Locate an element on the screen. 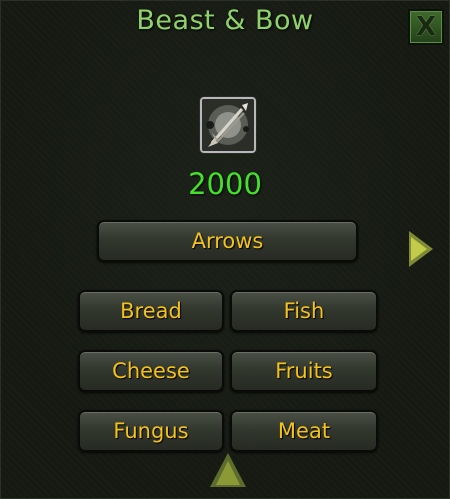 The width and height of the screenshot is (450, 499). close-button: X is located at coordinates (426, 27).